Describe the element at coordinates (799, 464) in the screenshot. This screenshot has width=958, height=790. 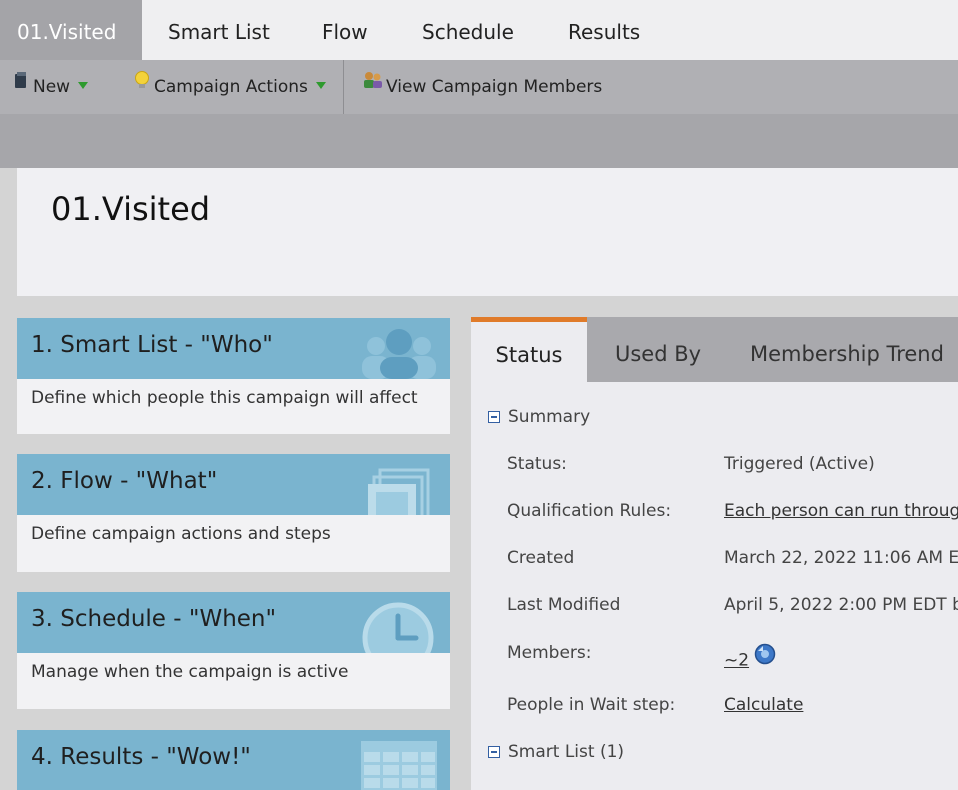
I see `status-value: Triggered (Active)` at that location.